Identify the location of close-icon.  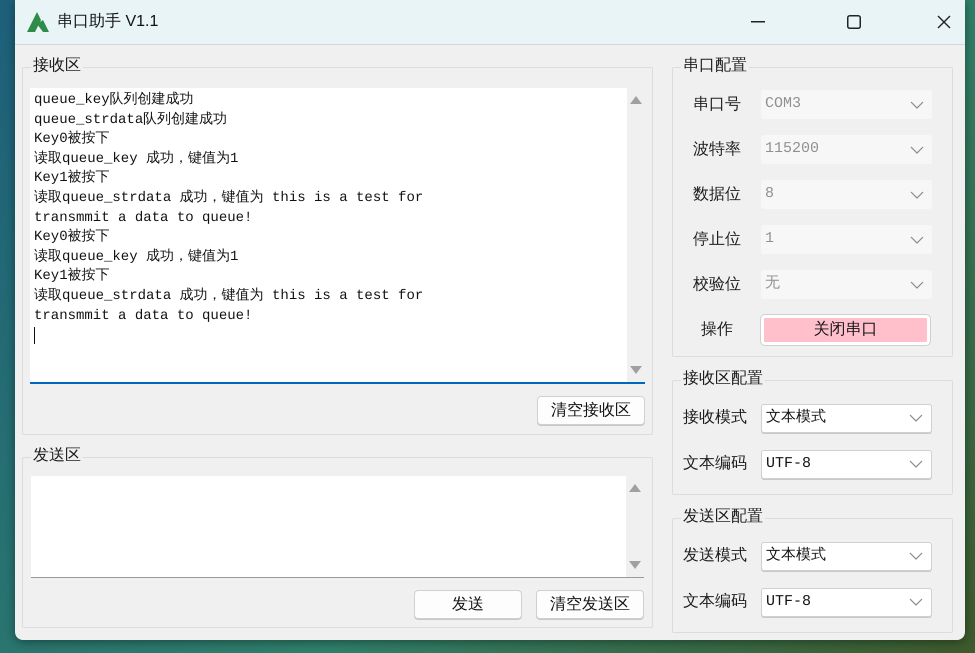
(944, 22).